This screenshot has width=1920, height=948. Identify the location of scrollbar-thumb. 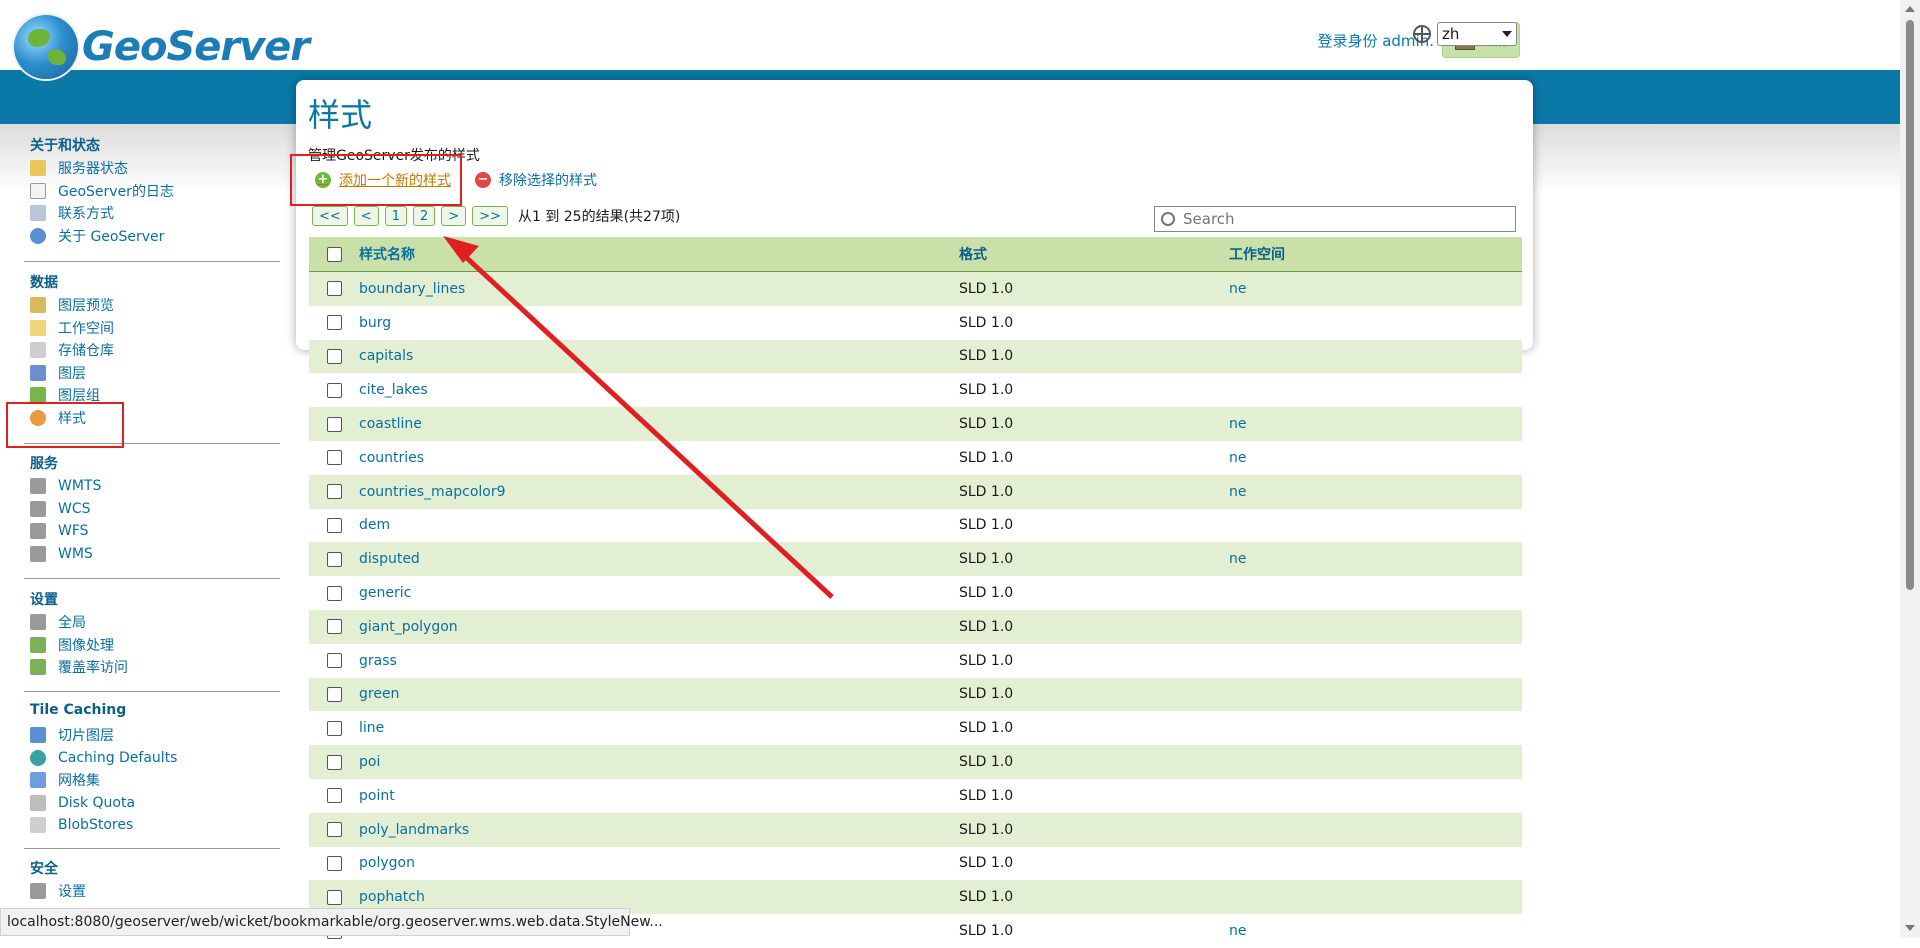
(1910, 305).